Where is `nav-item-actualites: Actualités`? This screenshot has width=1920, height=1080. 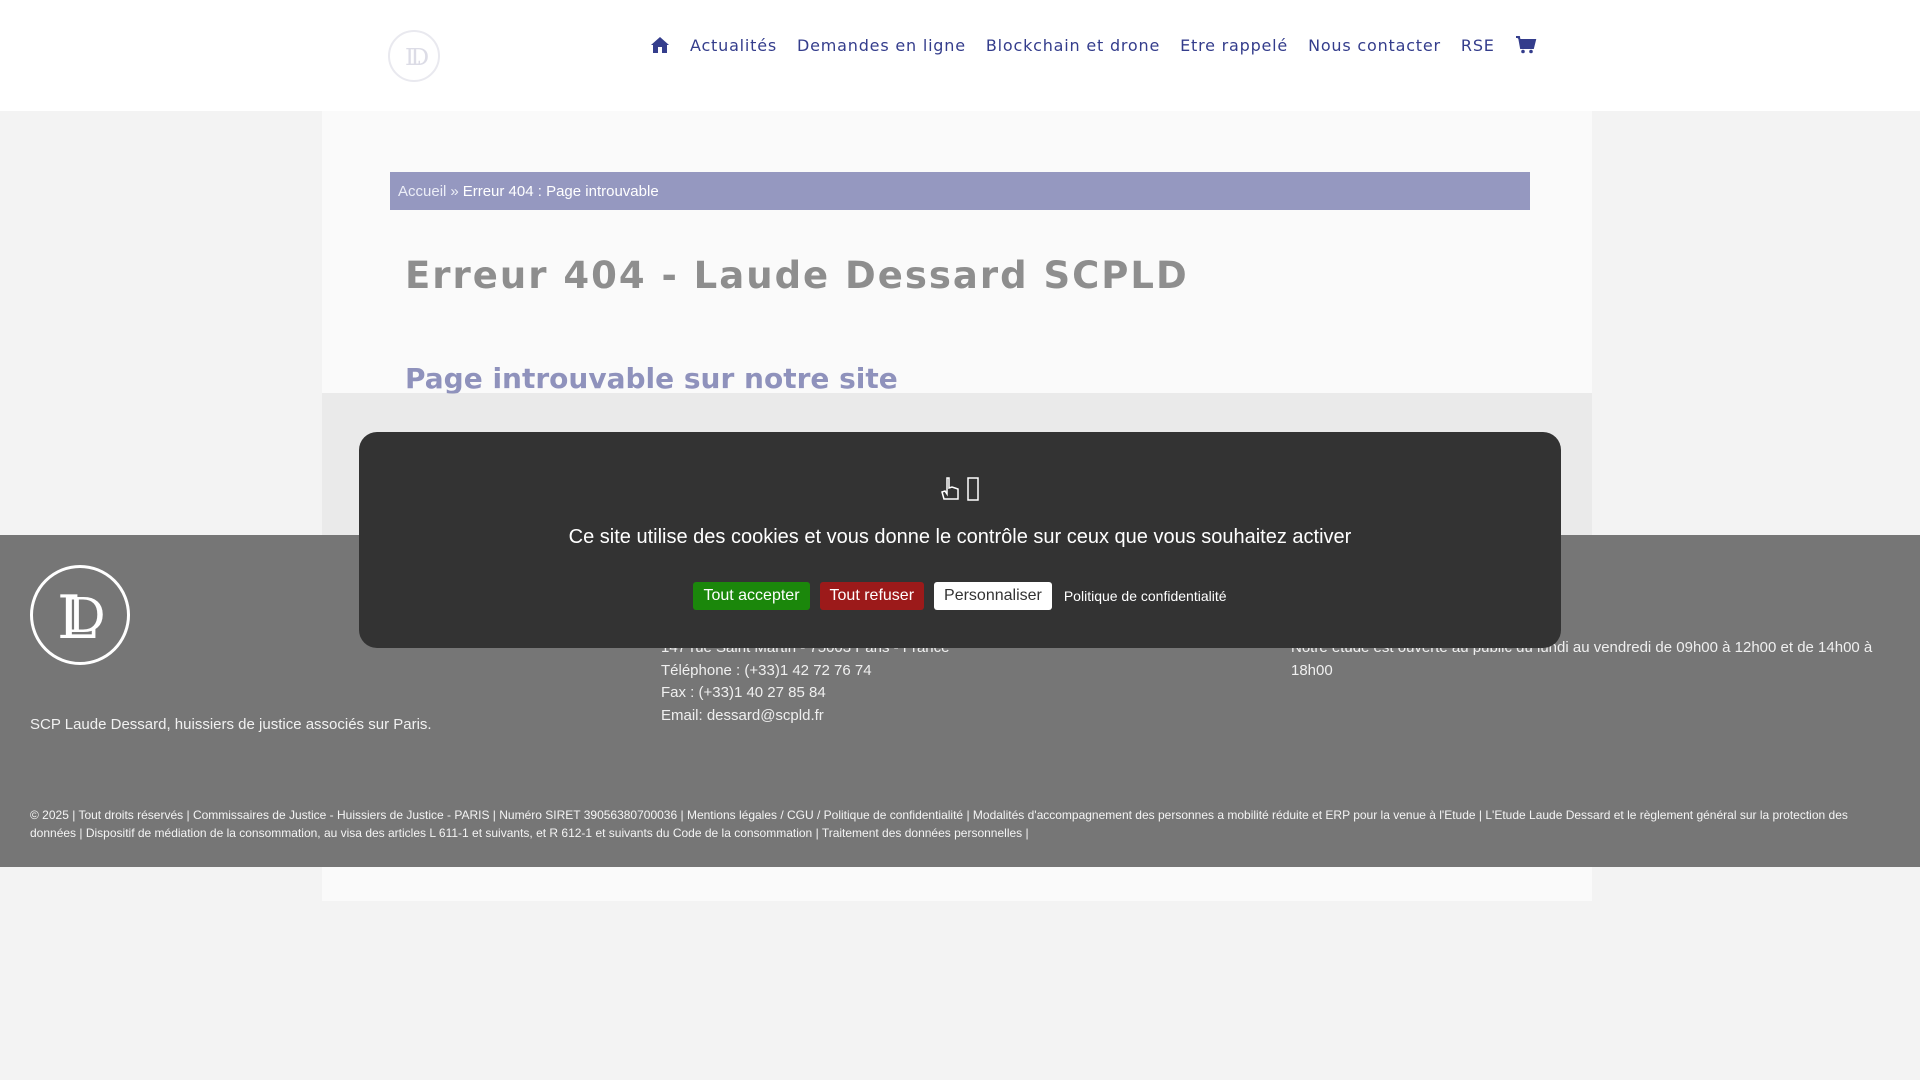
nav-item-actualites: Actualités is located at coordinates (733, 45).